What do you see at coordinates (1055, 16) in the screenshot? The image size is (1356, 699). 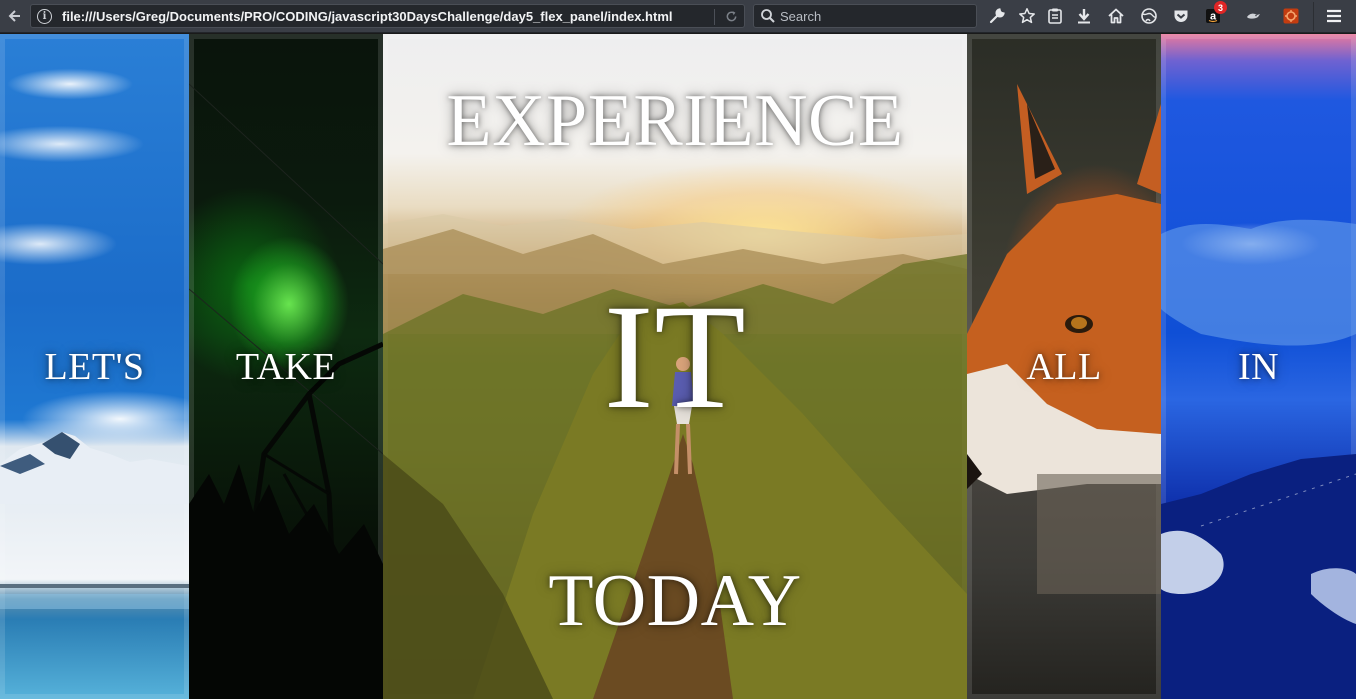 I see `clipboard-icon` at bounding box center [1055, 16].